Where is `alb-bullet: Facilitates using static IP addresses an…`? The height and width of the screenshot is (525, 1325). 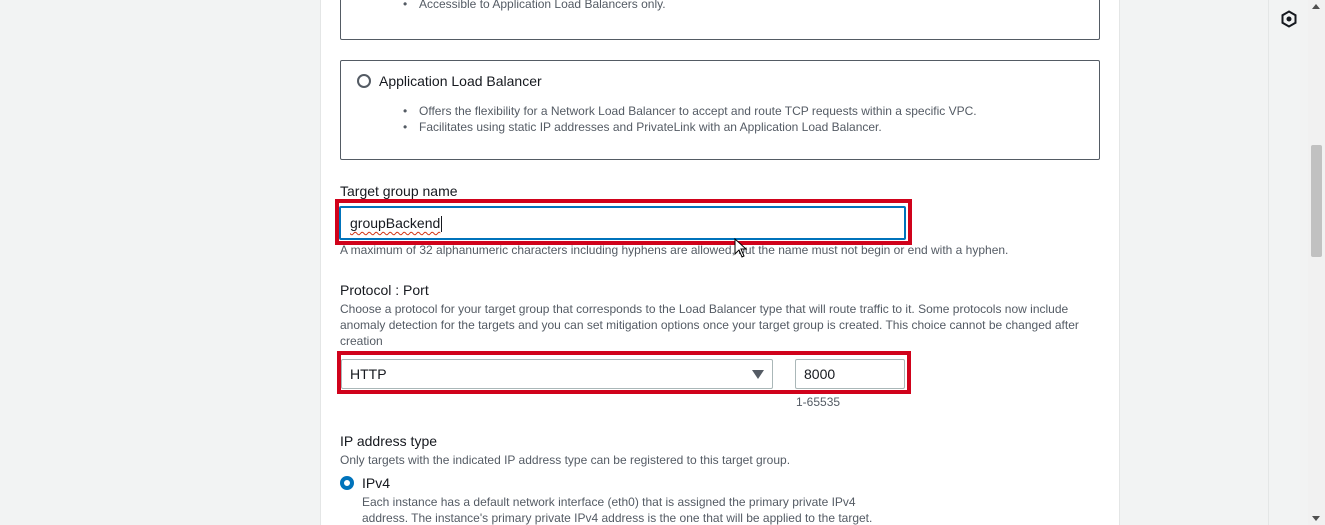
alb-bullet: Facilitates using static IP addresses an… is located at coordinates (690, 127).